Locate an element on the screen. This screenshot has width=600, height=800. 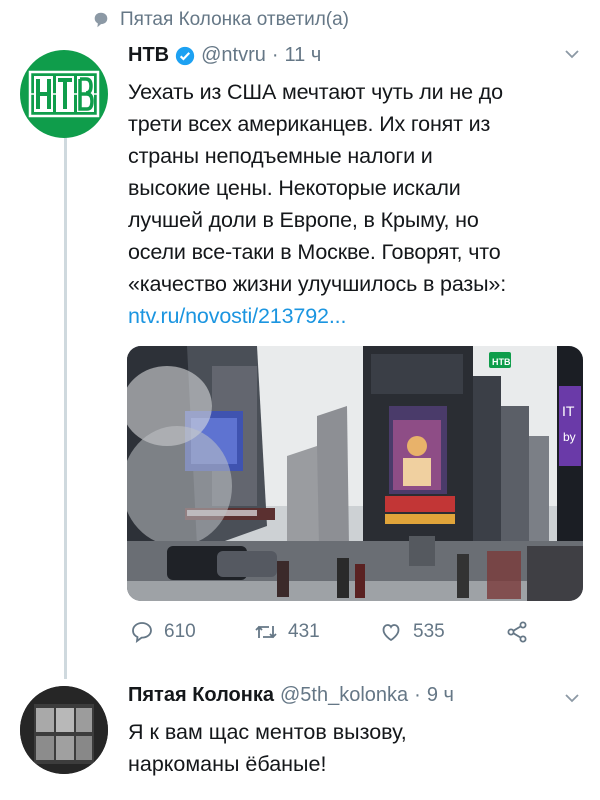
reply-context-text: Пятая Колонка ответил(а) is located at coordinates (235, 19).